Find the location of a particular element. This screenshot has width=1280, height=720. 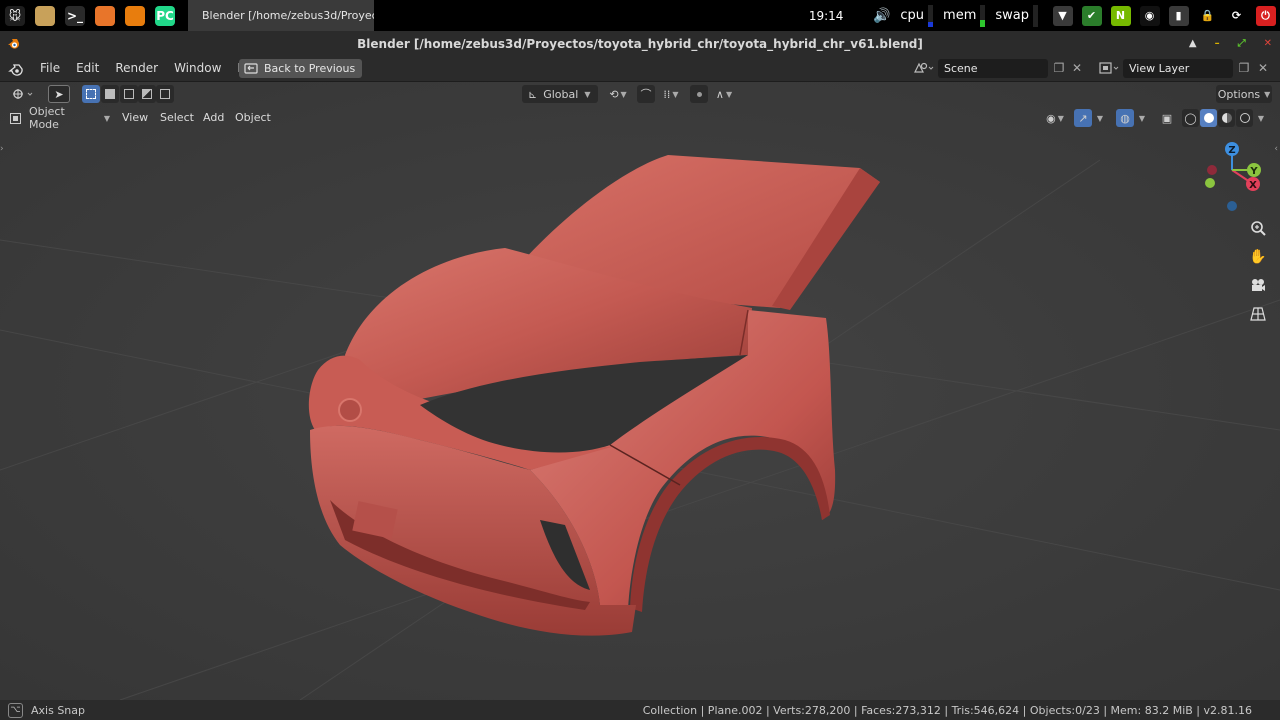

scene-selector: Scene is located at coordinates (993, 68).